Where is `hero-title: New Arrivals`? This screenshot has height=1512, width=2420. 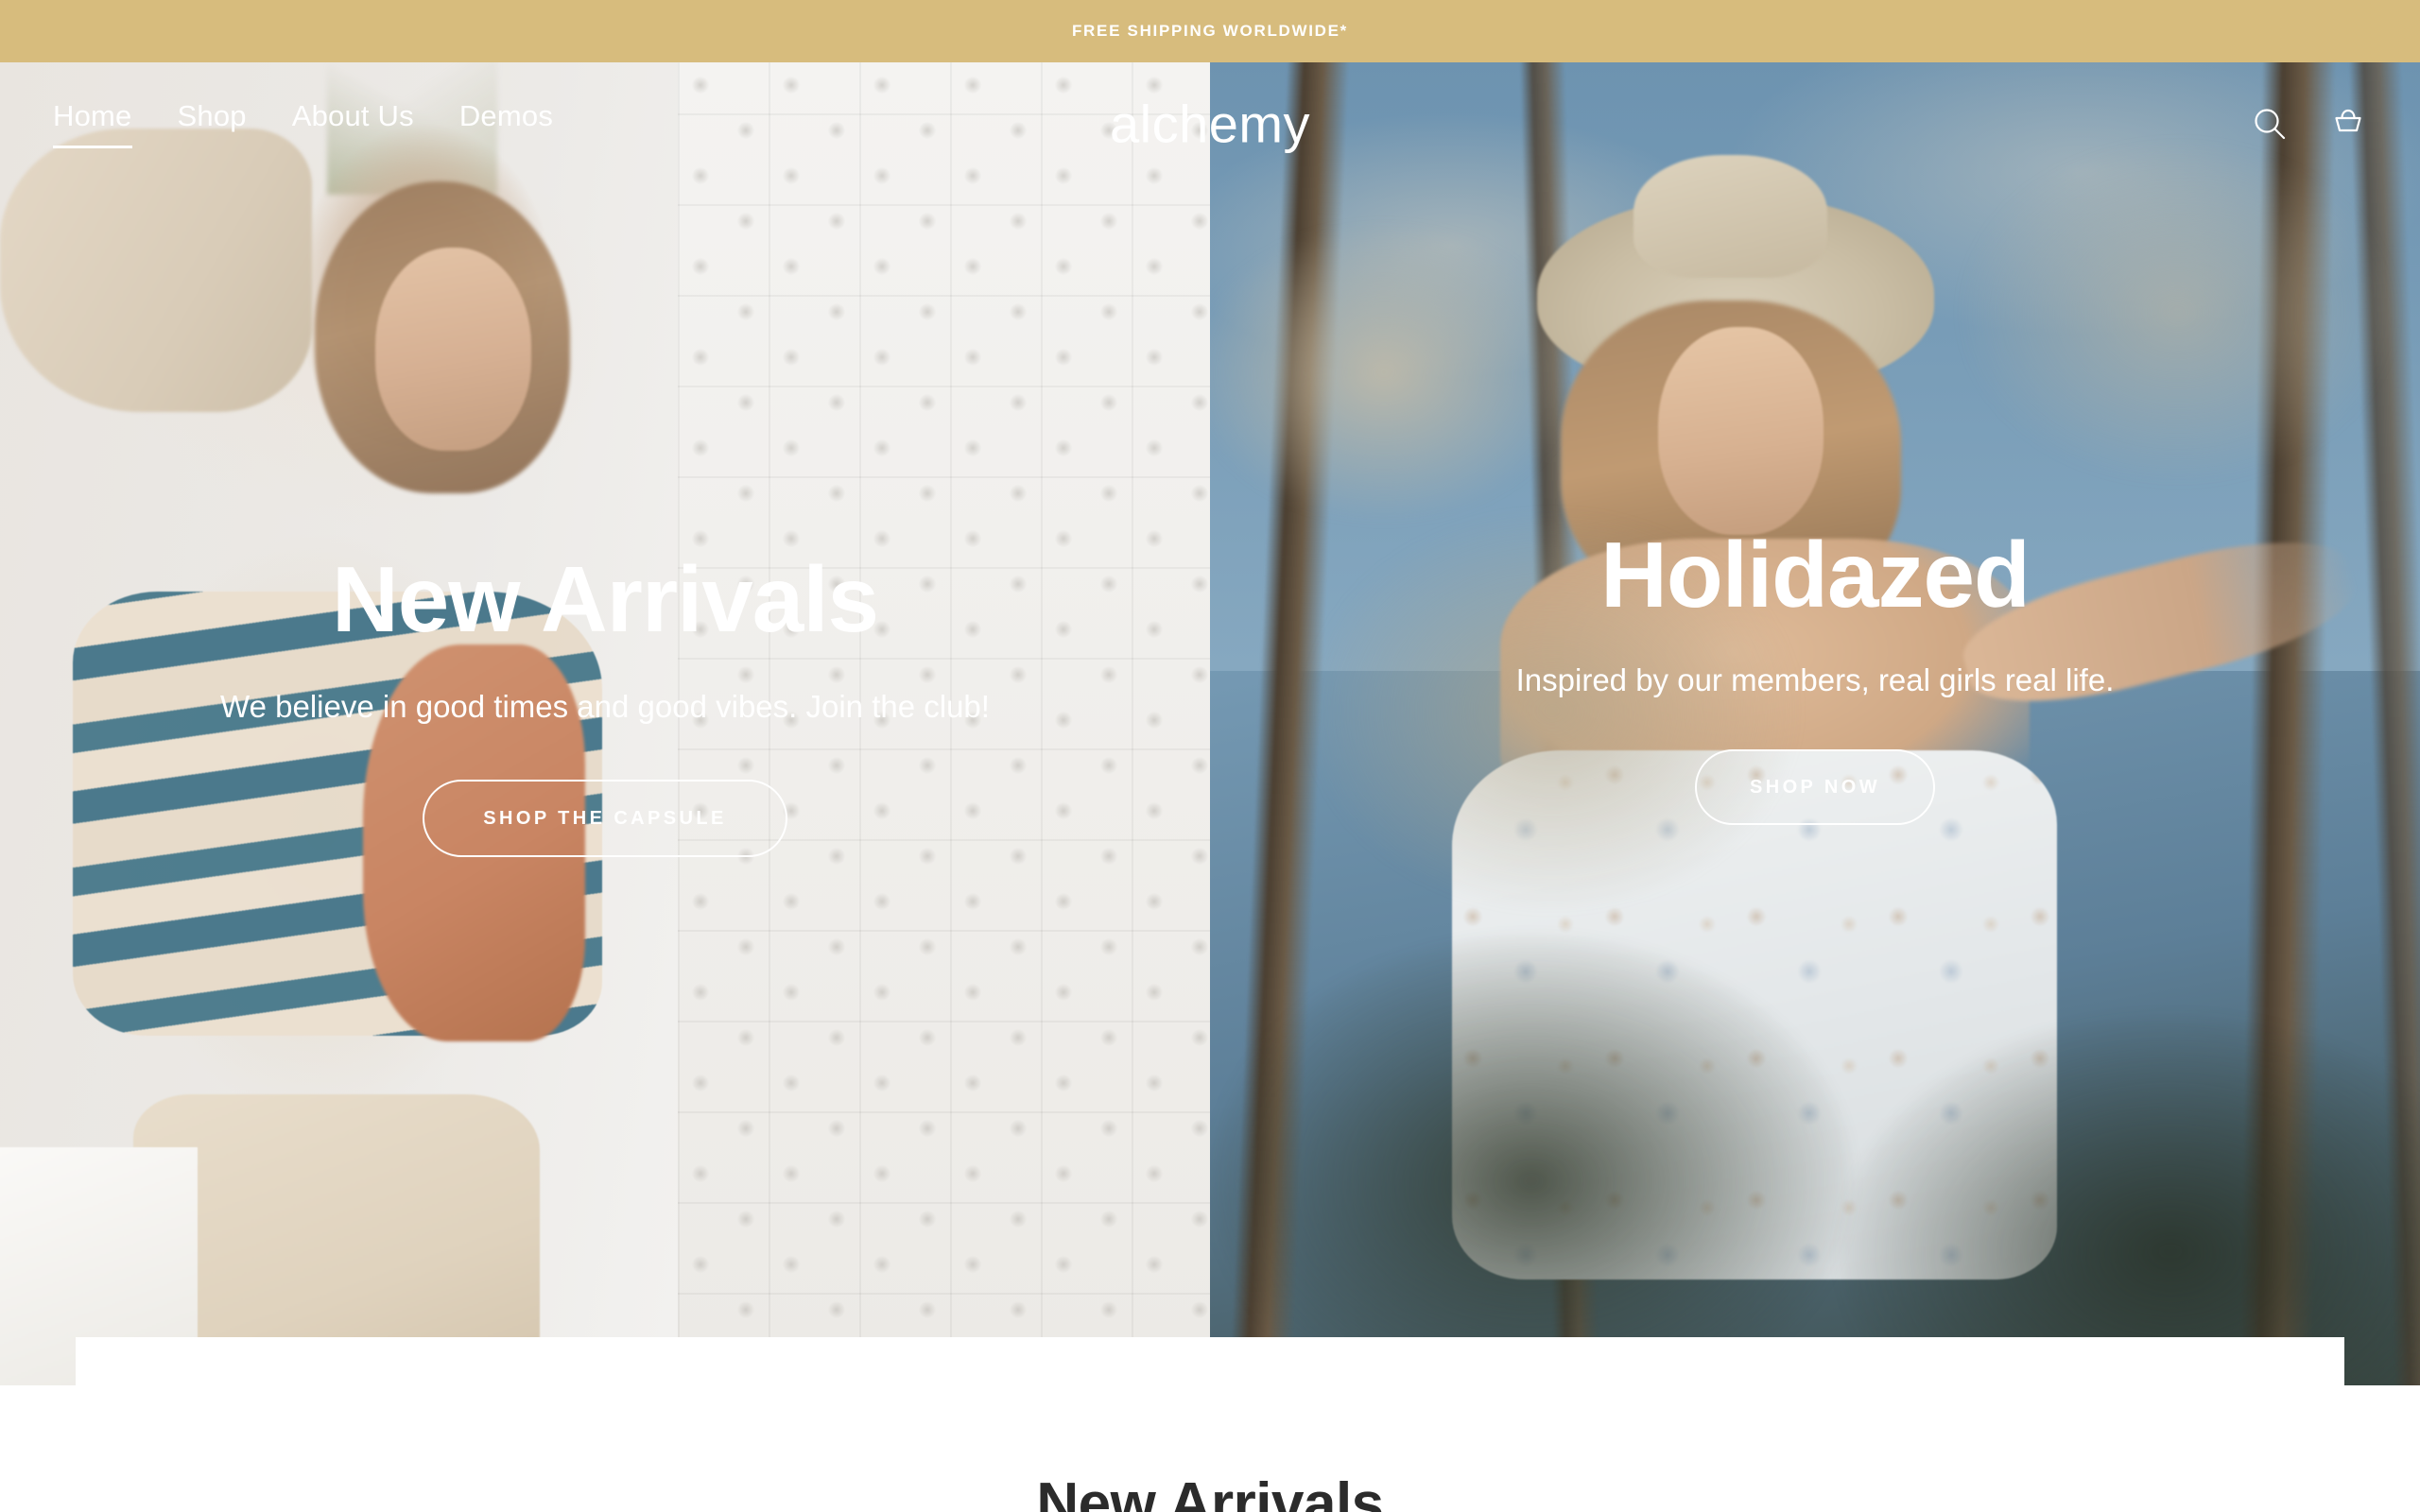
hero-title: New Arrivals is located at coordinates (605, 598).